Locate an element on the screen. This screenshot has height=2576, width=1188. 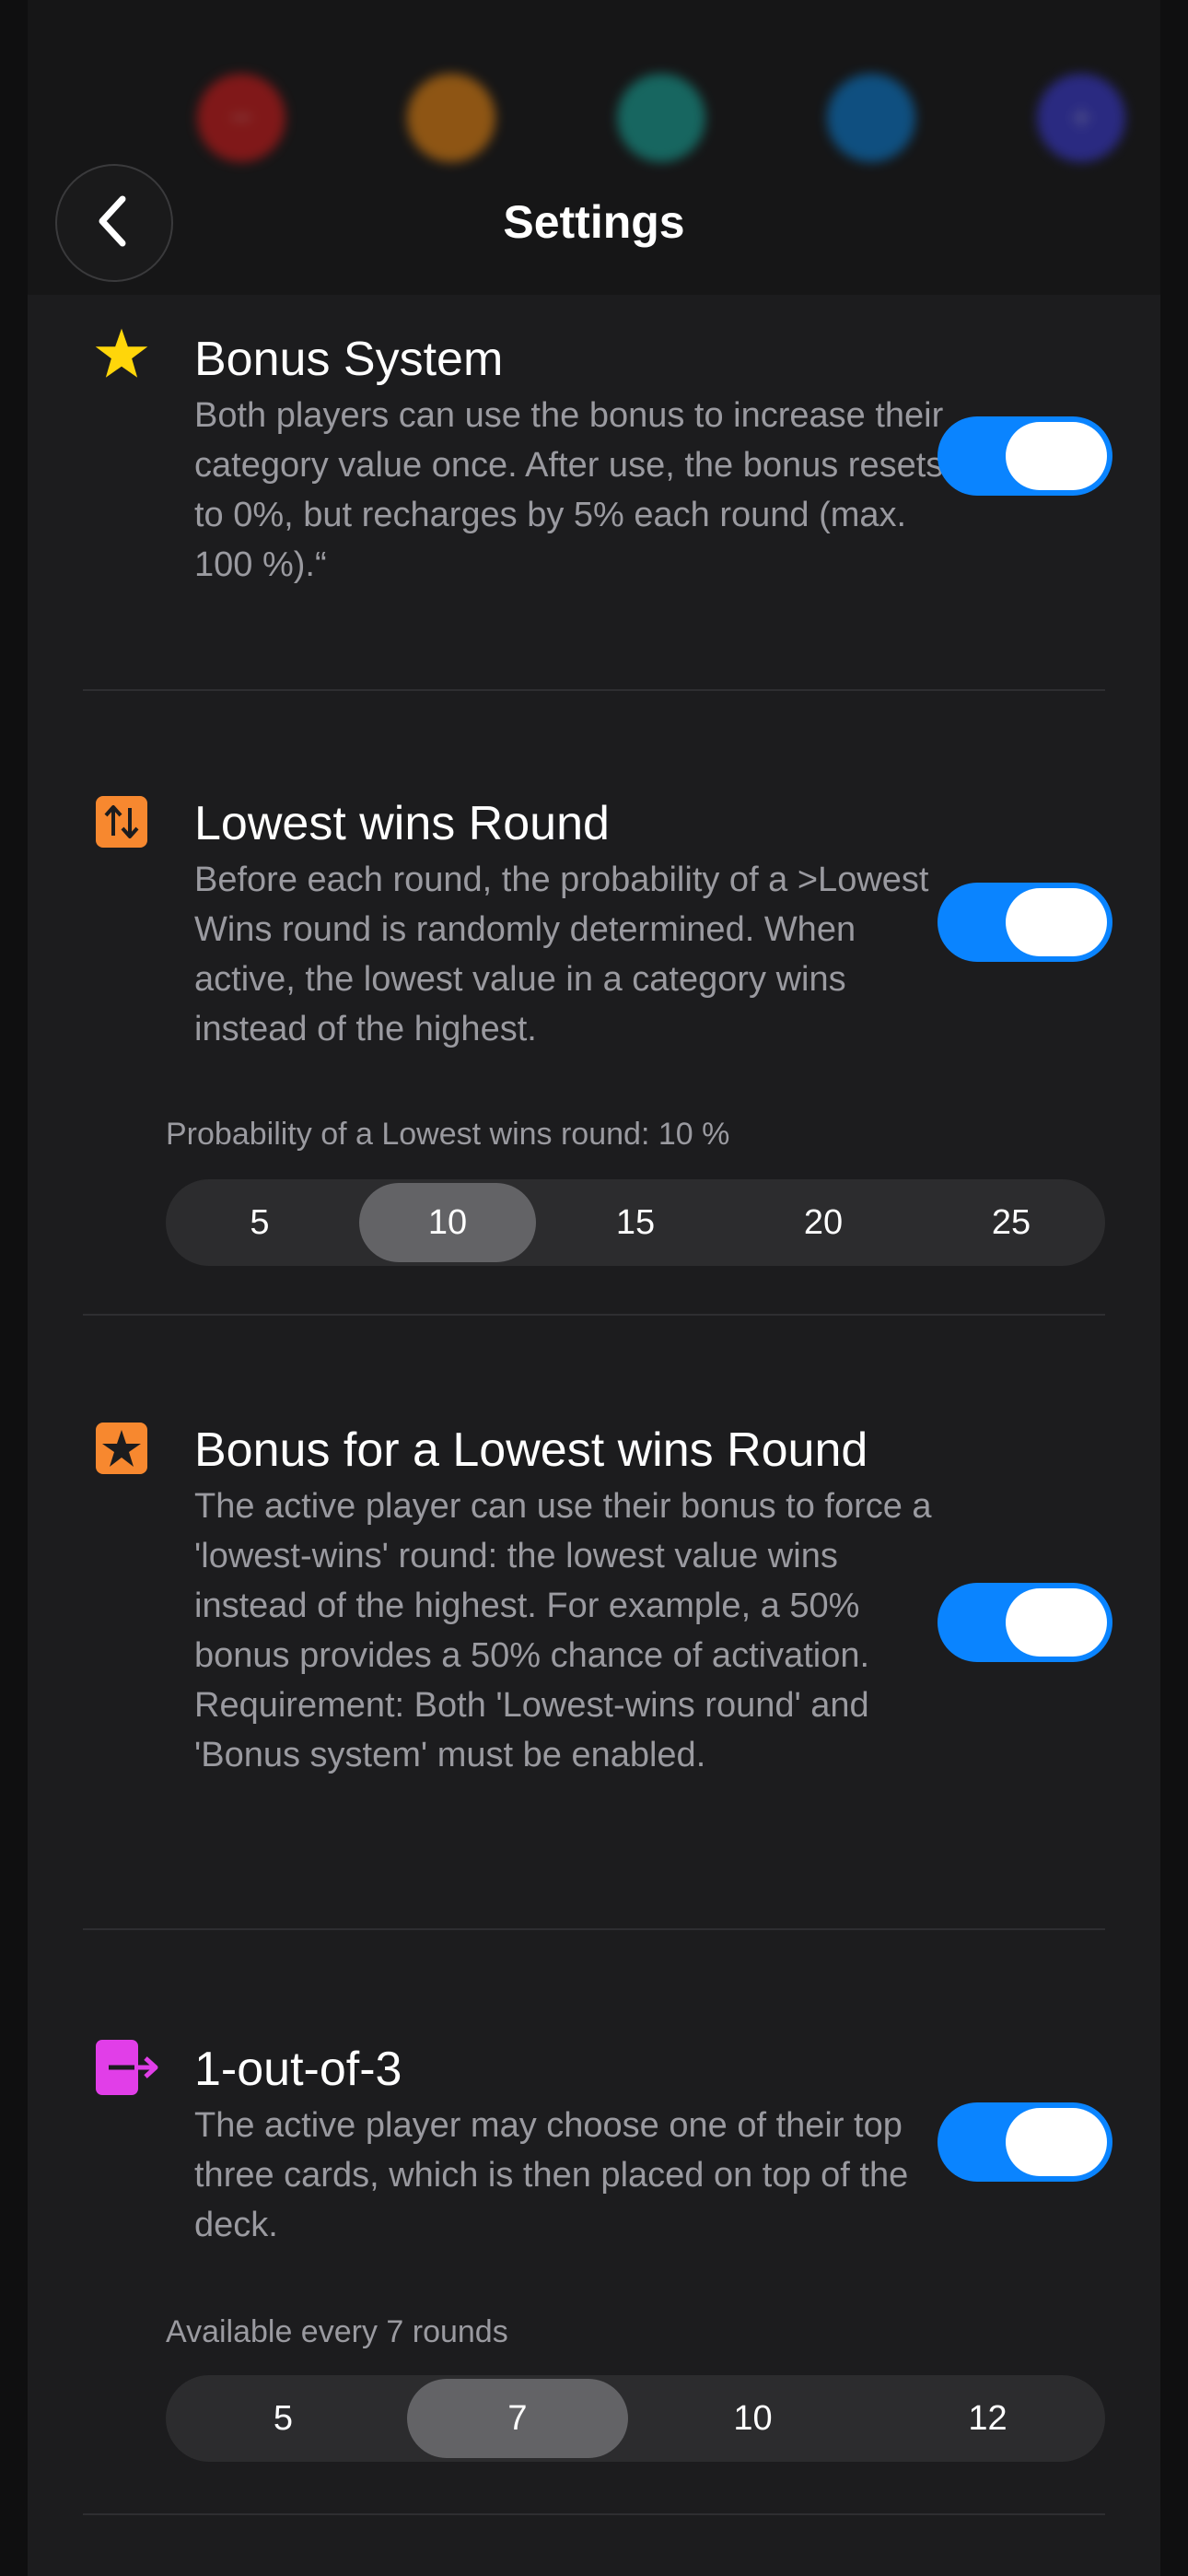
teal-dot is located at coordinates (661, 118).